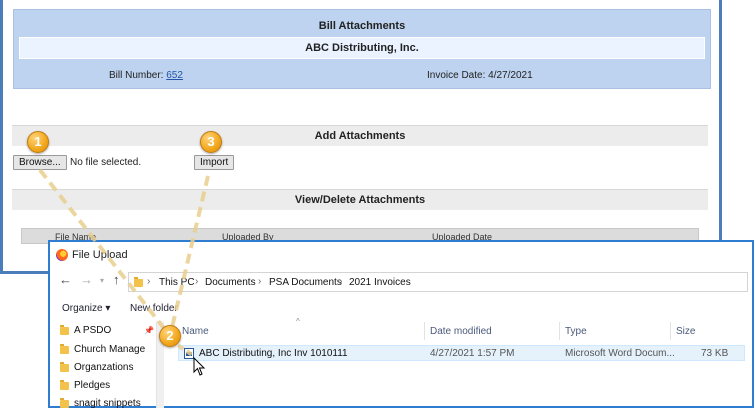 The width and height of the screenshot is (754, 408). What do you see at coordinates (174, 75) in the screenshot?
I see `bill-number-link: 652` at bounding box center [174, 75].